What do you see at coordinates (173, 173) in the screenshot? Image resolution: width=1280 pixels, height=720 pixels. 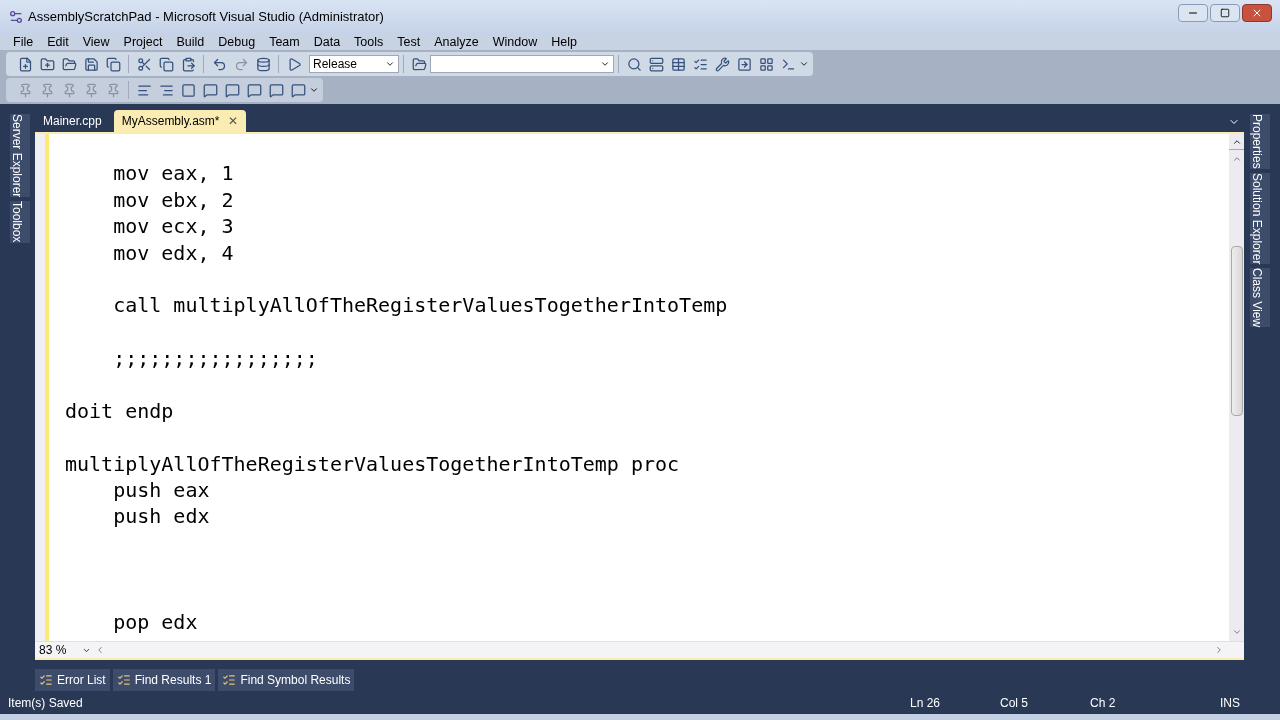 I see `code-line: mov eax, 1` at bounding box center [173, 173].